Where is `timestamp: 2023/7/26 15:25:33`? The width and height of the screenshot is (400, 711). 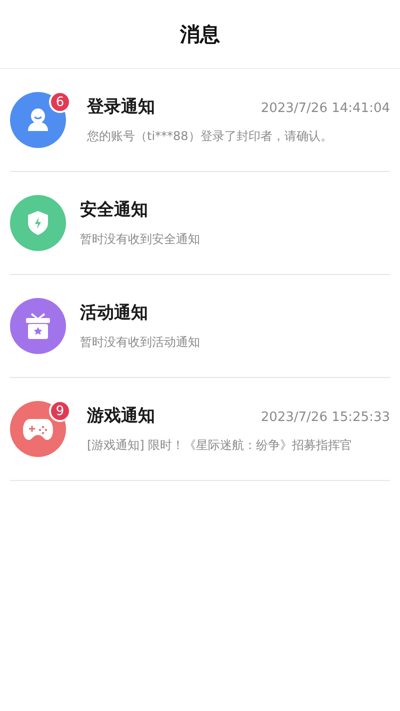
timestamp: 2023/7/26 15:25:33 is located at coordinates (325, 417).